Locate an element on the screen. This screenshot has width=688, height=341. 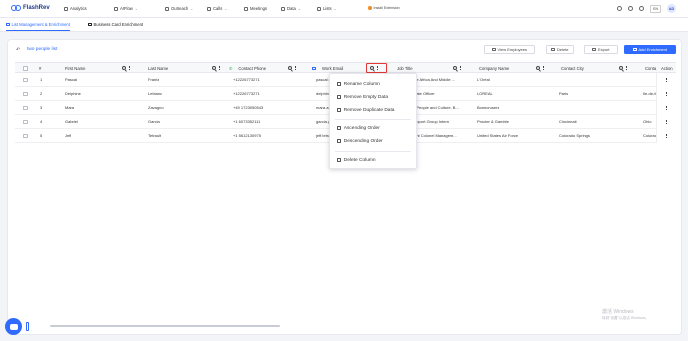
header-contact-city: Contact City is located at coordinates (572, 68).